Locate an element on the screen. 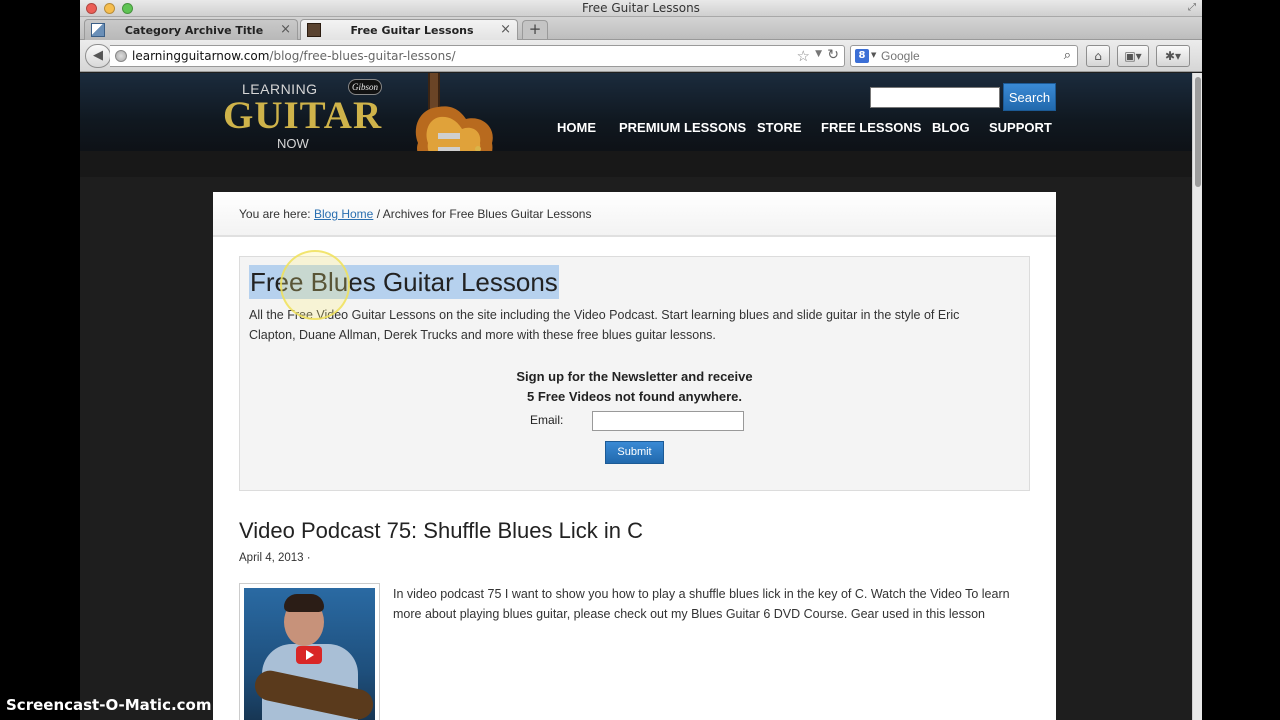  breadcrumb-blog-home-link: Blog Home is located at coordinates (343, 214).